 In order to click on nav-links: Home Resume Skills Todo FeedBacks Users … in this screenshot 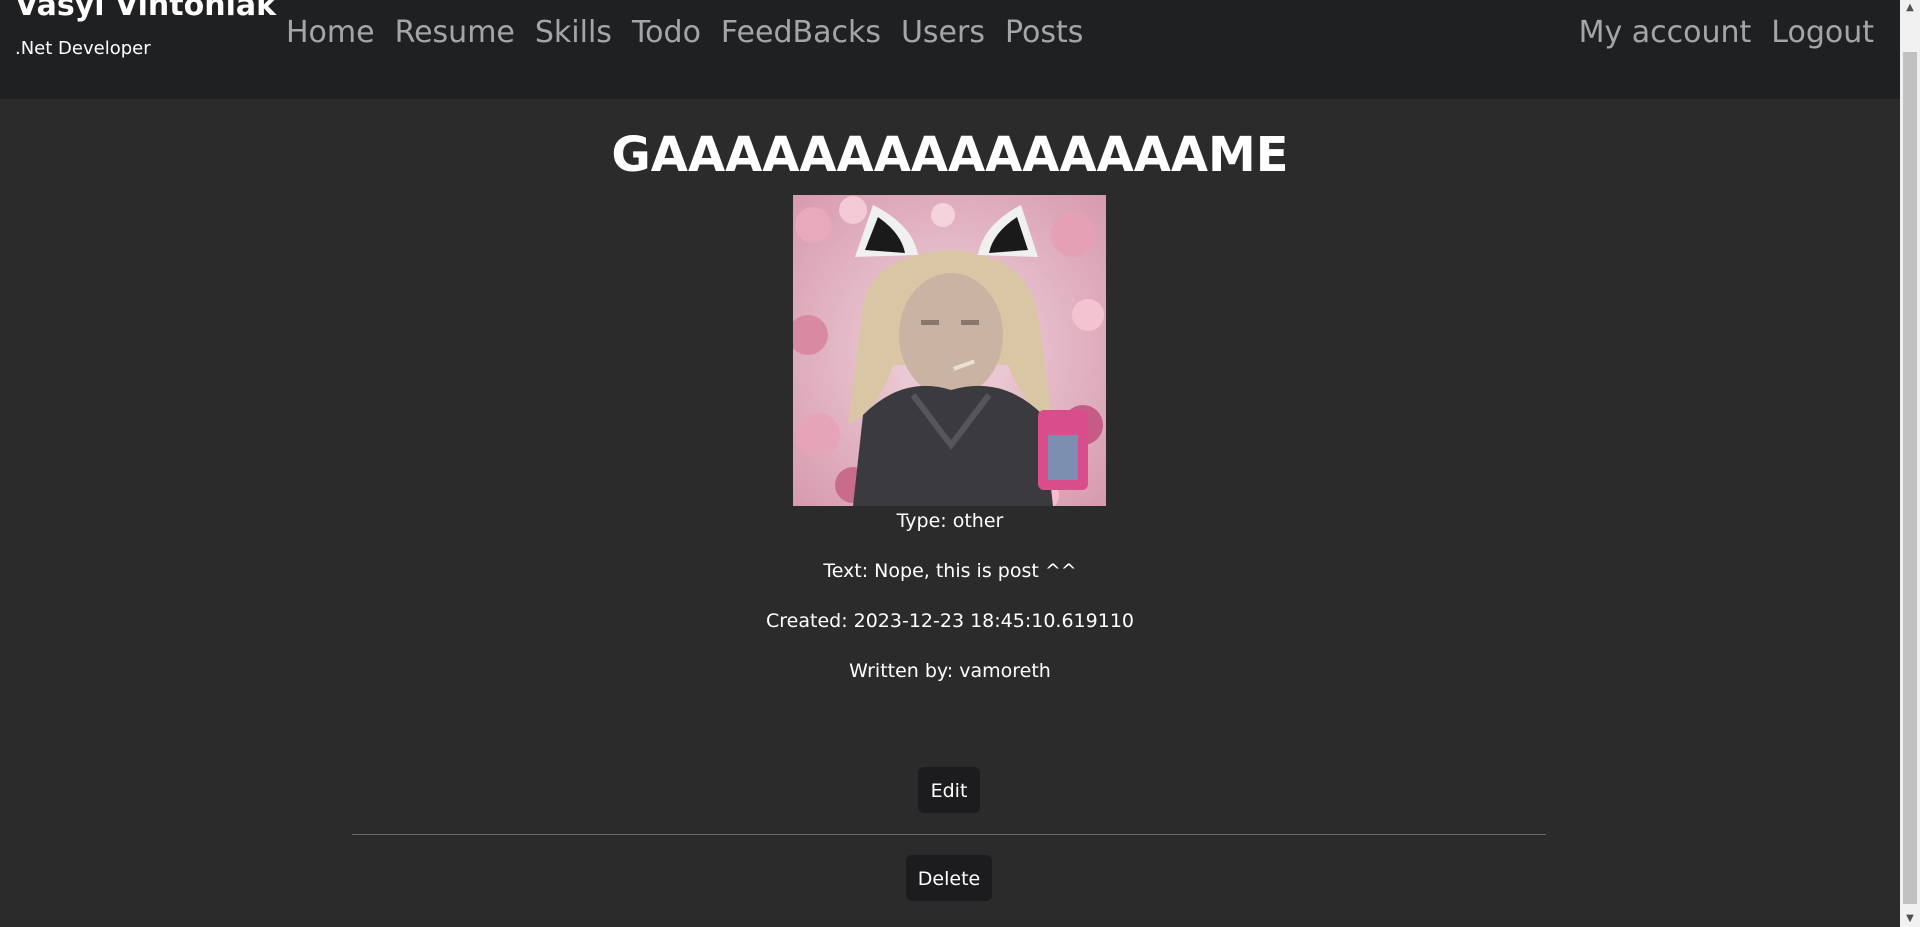, I will do `click(684, 32)`.